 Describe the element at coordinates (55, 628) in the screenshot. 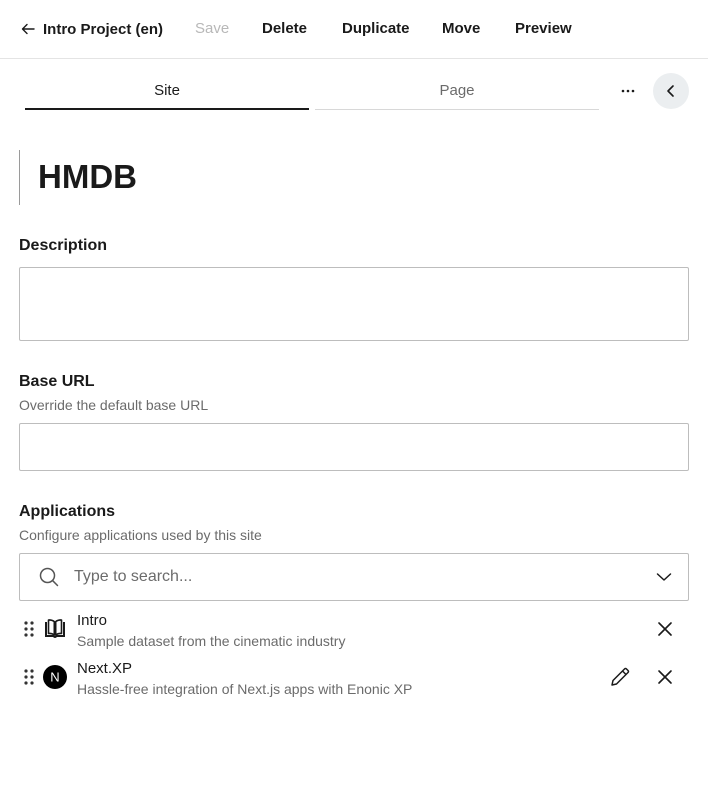

I see `open-book-icon` at that location.